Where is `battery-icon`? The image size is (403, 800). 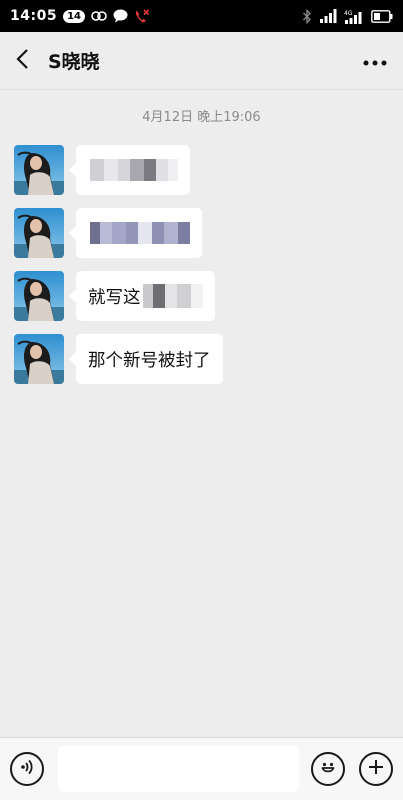 battery-icon is located at coordinates (382, 16).